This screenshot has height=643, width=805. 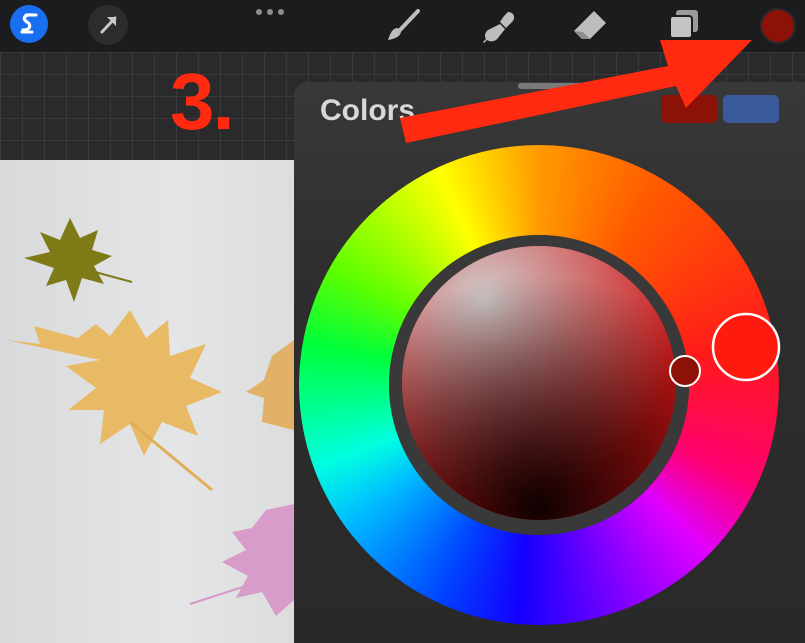 I want to click on step-number-label: 3., so click(x=202, y=101).